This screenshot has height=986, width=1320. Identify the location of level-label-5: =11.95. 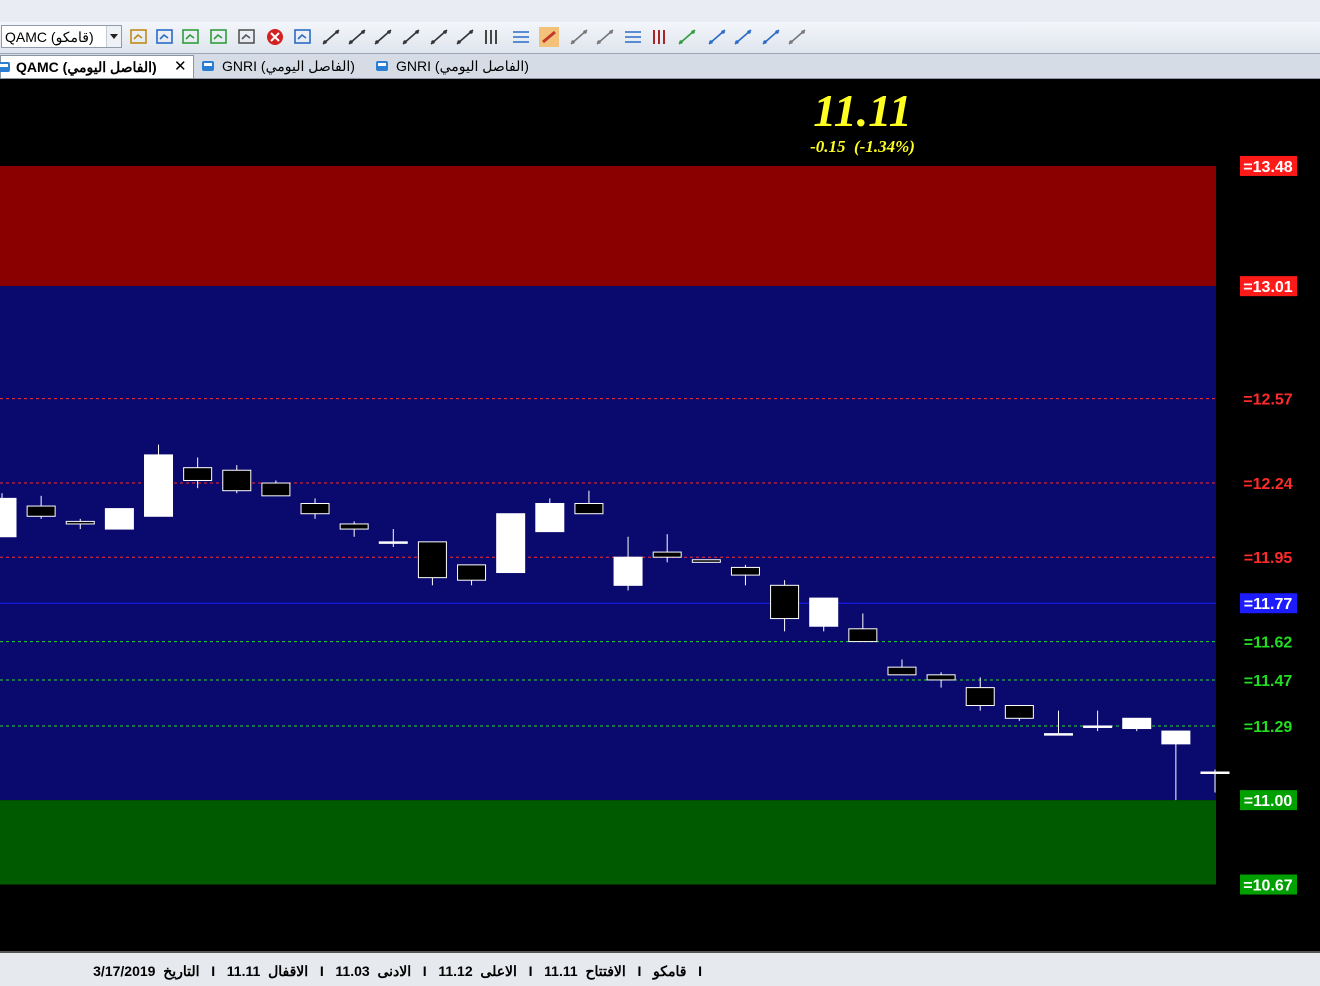
(1268, 558).